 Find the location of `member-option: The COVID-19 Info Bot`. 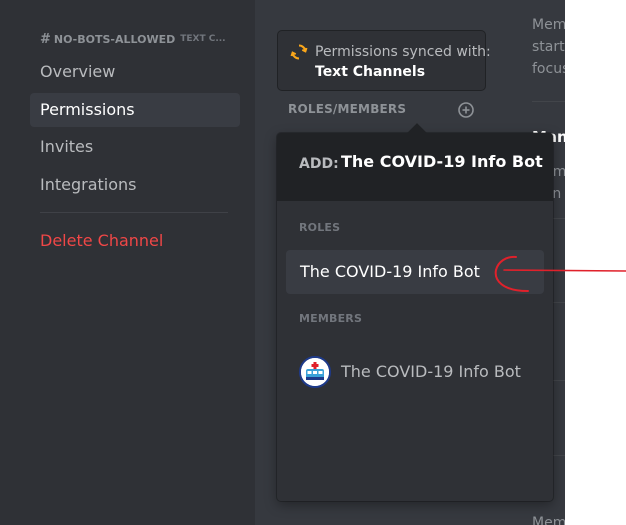

member-option: The COVID-19 Info Bot is located at coordinates (415, 372).